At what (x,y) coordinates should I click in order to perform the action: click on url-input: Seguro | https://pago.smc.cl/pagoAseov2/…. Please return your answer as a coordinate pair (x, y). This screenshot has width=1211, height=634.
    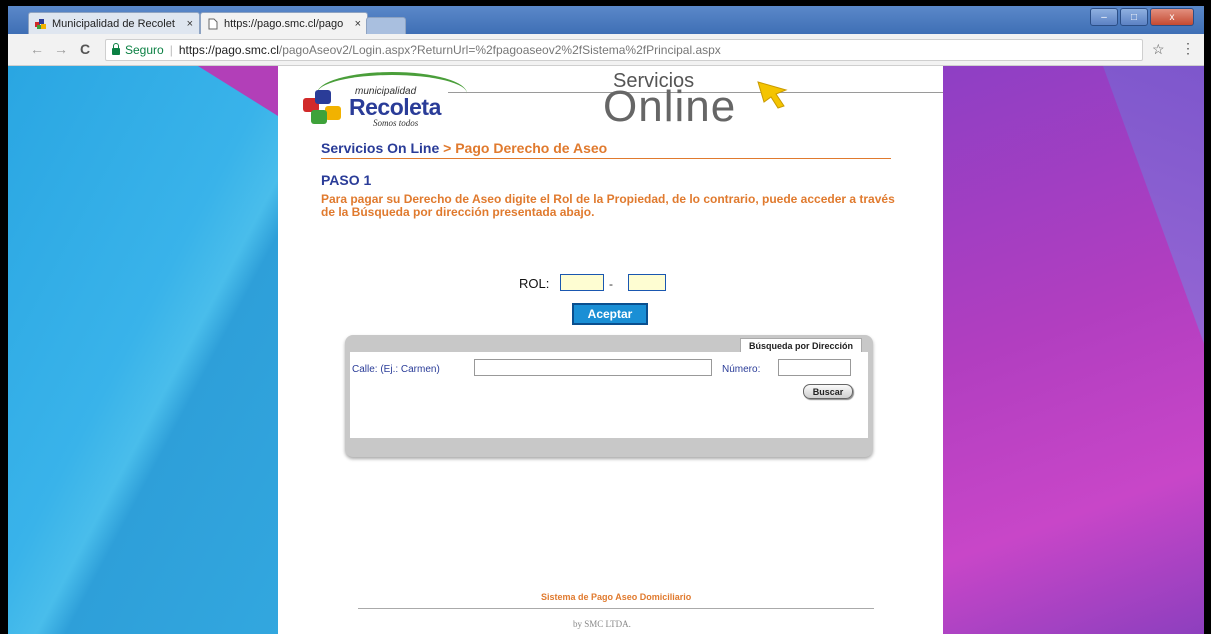
    Looking at the image, I should click on (624, 50).